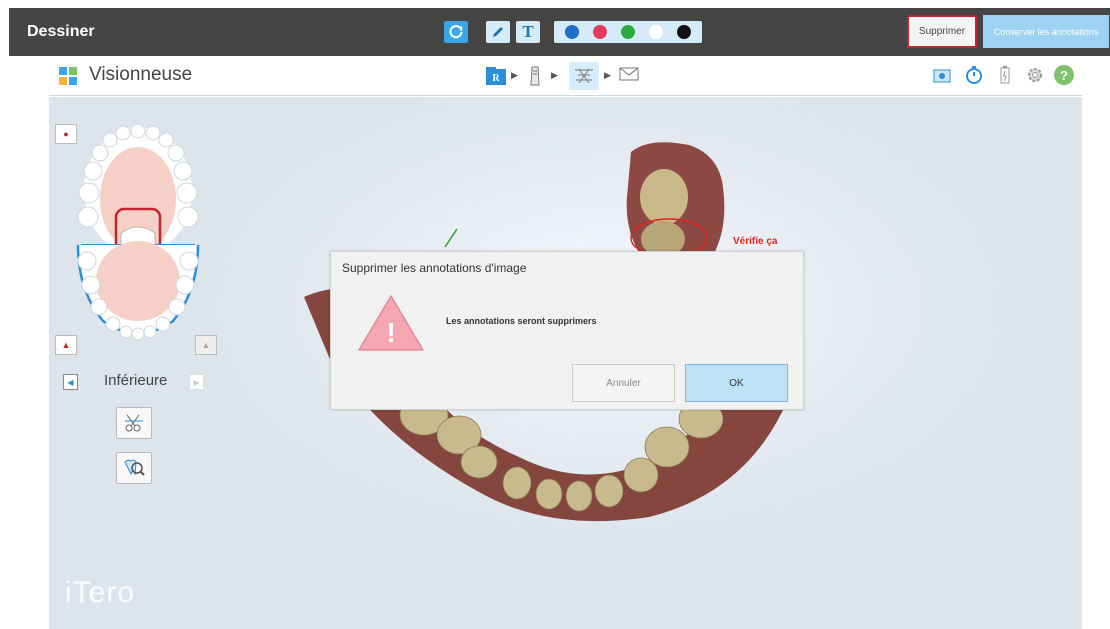 Image resolution: width=1110 pixels, height=629 pixels. What do you see at coordinates (684, 32) in the screenshot?
I see `color-swatch-black` at bounding box center [684, 32].